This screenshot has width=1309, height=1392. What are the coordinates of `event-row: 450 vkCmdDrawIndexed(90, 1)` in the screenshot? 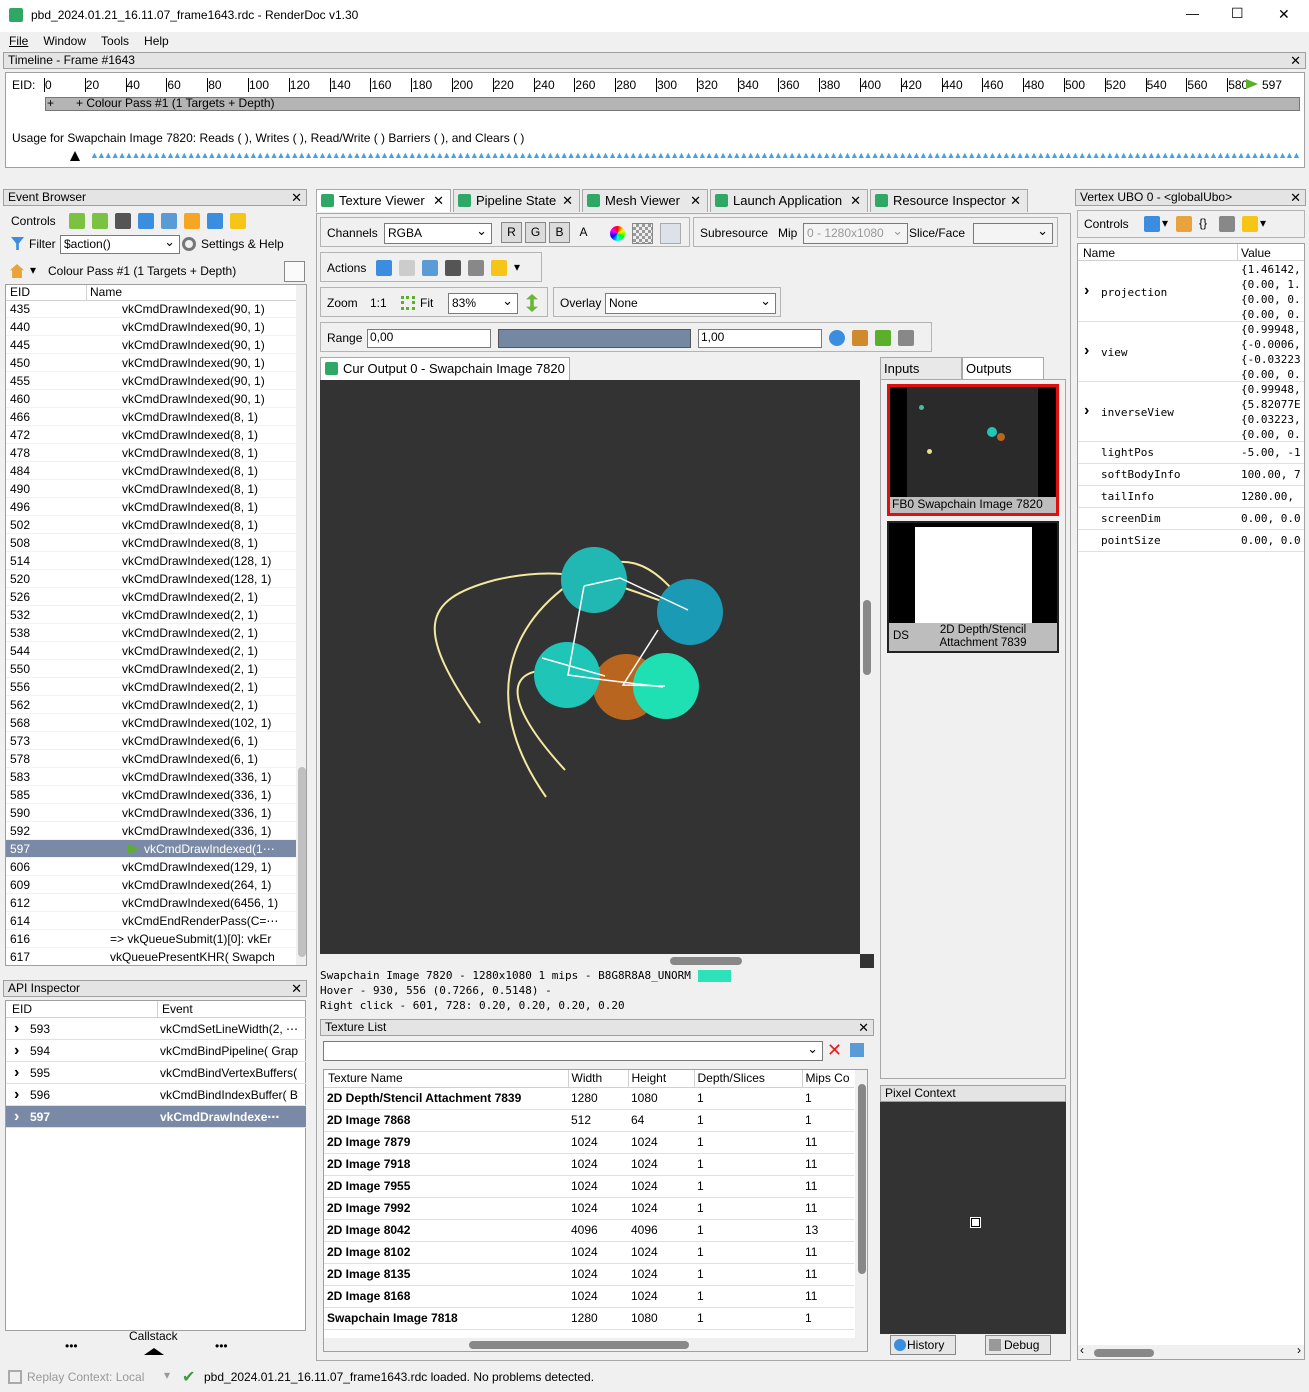 It's located at (151, 363).